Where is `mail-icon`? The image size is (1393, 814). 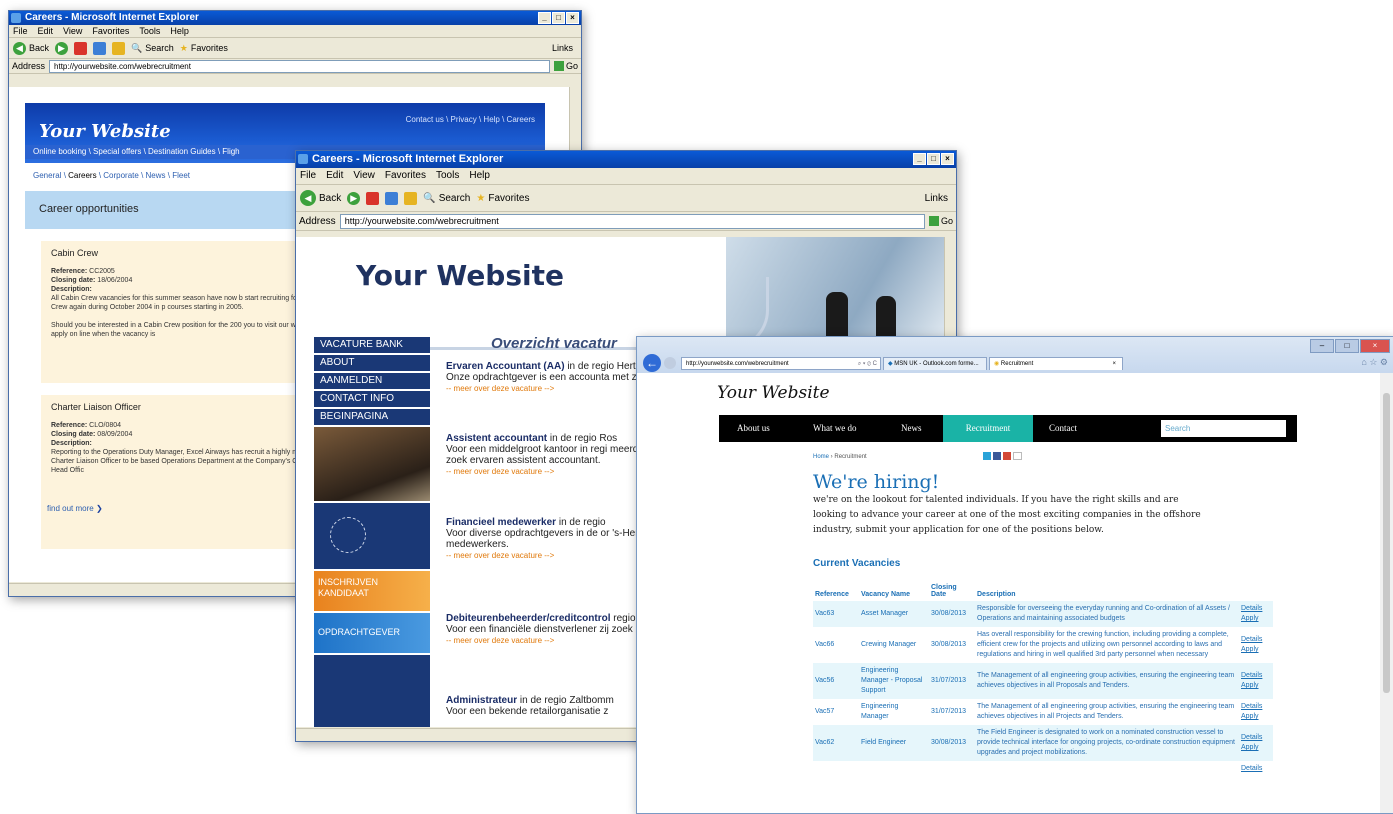 mail-icon is located at coordinates (1017, 456).